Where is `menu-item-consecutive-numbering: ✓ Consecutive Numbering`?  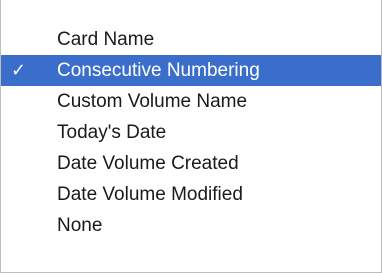 menu-item-consecutive-numbering: ✓ Consecutive Numbering is located at coordinates (191, 70).